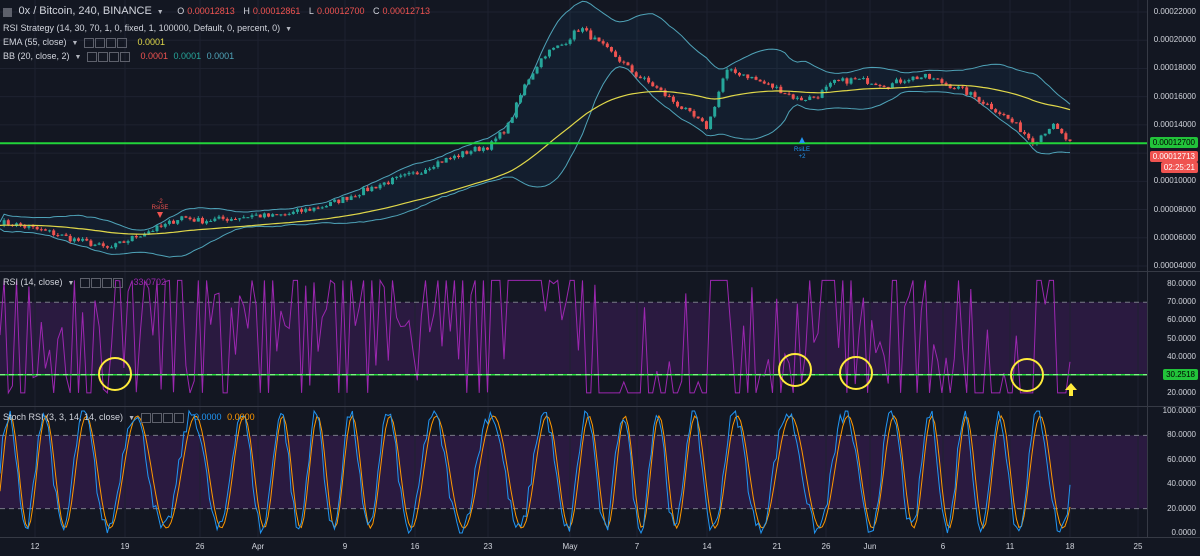  I want to click on bar-countdown-badge: 02:25:21, so click(1179, 168).